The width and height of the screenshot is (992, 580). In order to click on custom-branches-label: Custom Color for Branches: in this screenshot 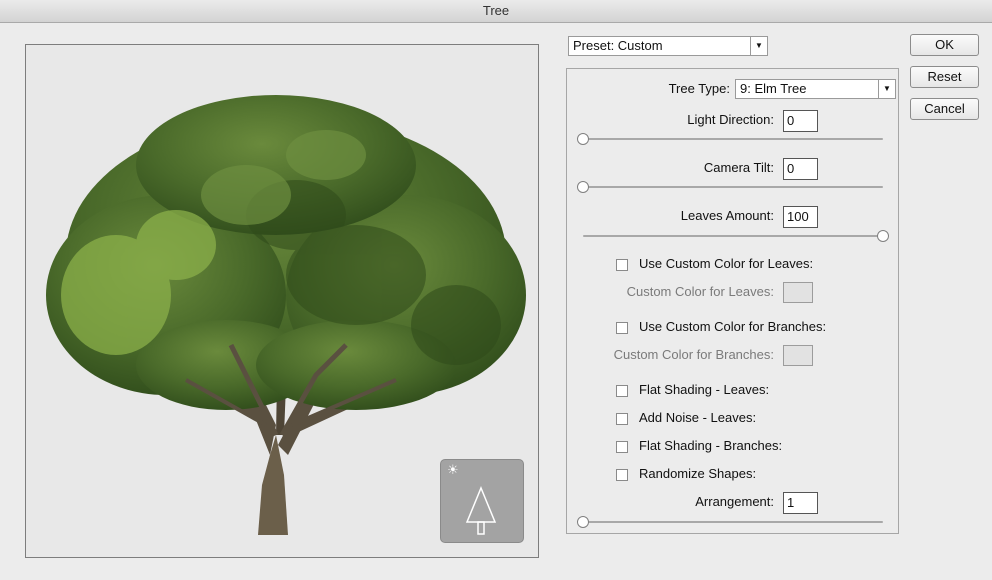, I will do `click(693, 354)`.